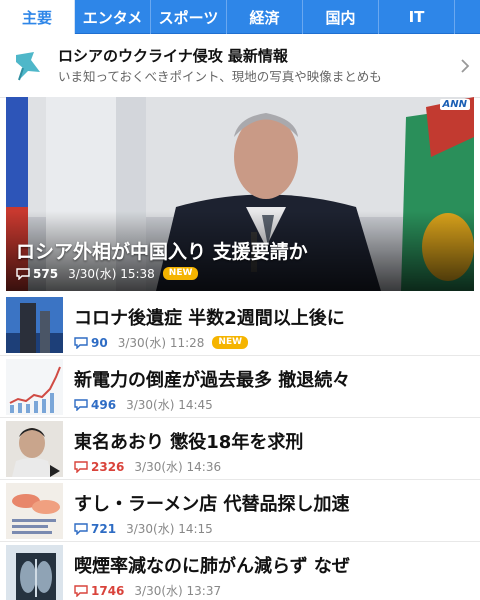  I want to click on chevron-right-icon, so click(465, 65).